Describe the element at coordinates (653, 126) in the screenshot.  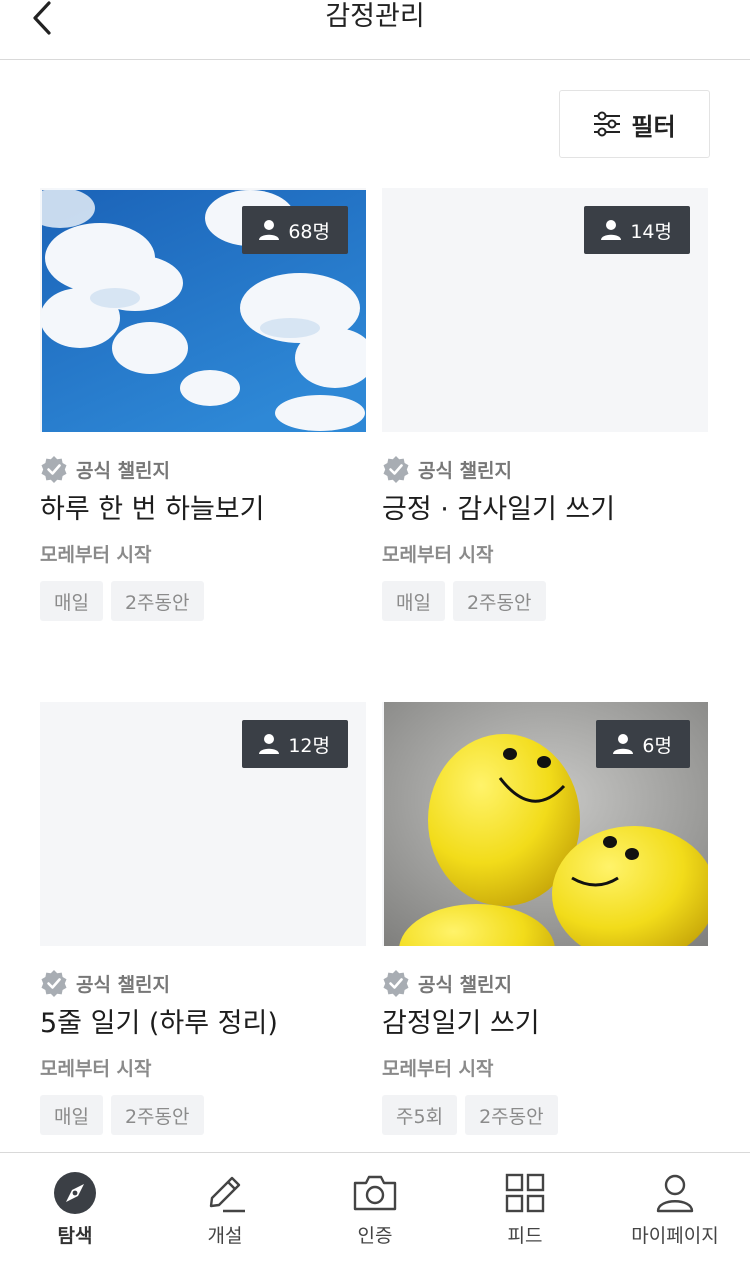
I see `filter-label: 필터` at that location.